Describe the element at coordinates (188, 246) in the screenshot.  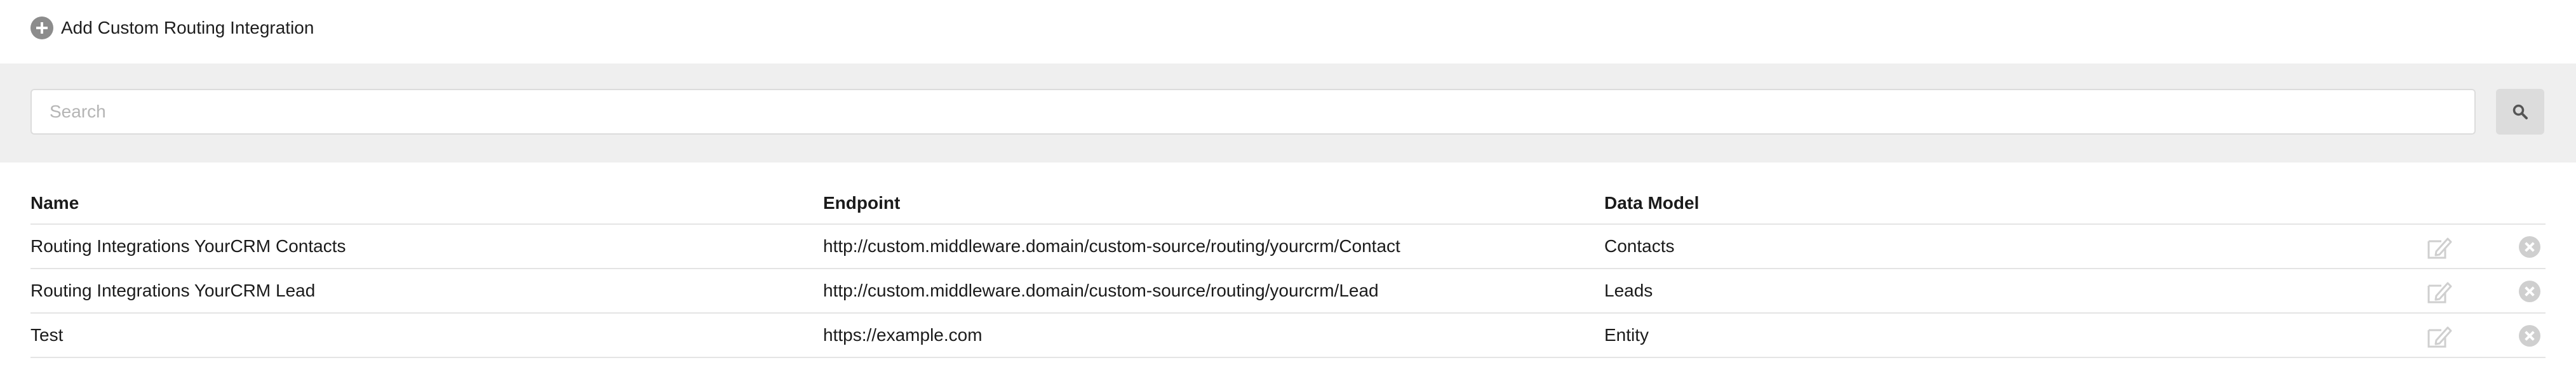
I see `row-name: Routing Integrations YourCRM Contacts` at that location.